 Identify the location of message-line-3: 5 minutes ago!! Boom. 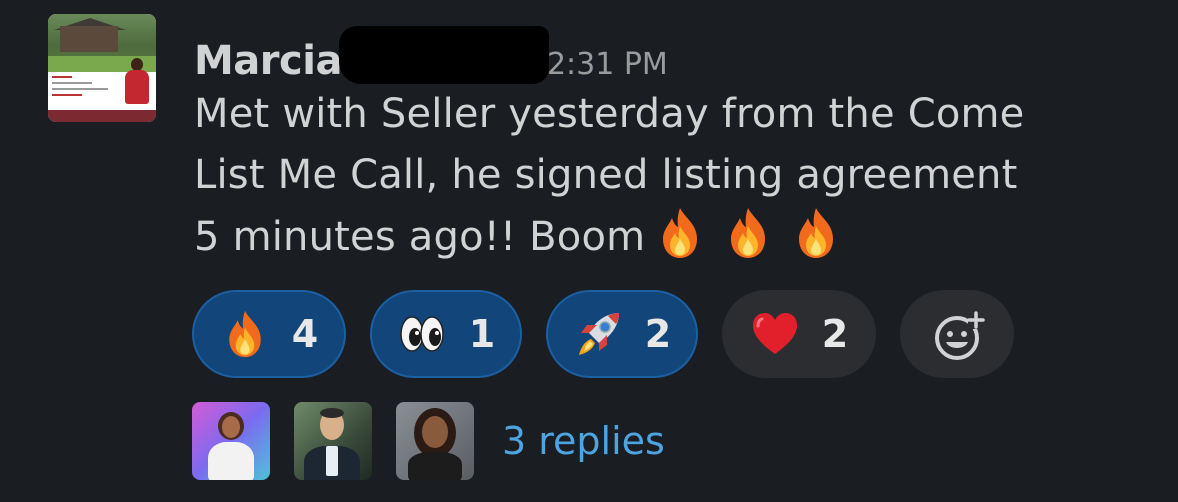
(674, 237).